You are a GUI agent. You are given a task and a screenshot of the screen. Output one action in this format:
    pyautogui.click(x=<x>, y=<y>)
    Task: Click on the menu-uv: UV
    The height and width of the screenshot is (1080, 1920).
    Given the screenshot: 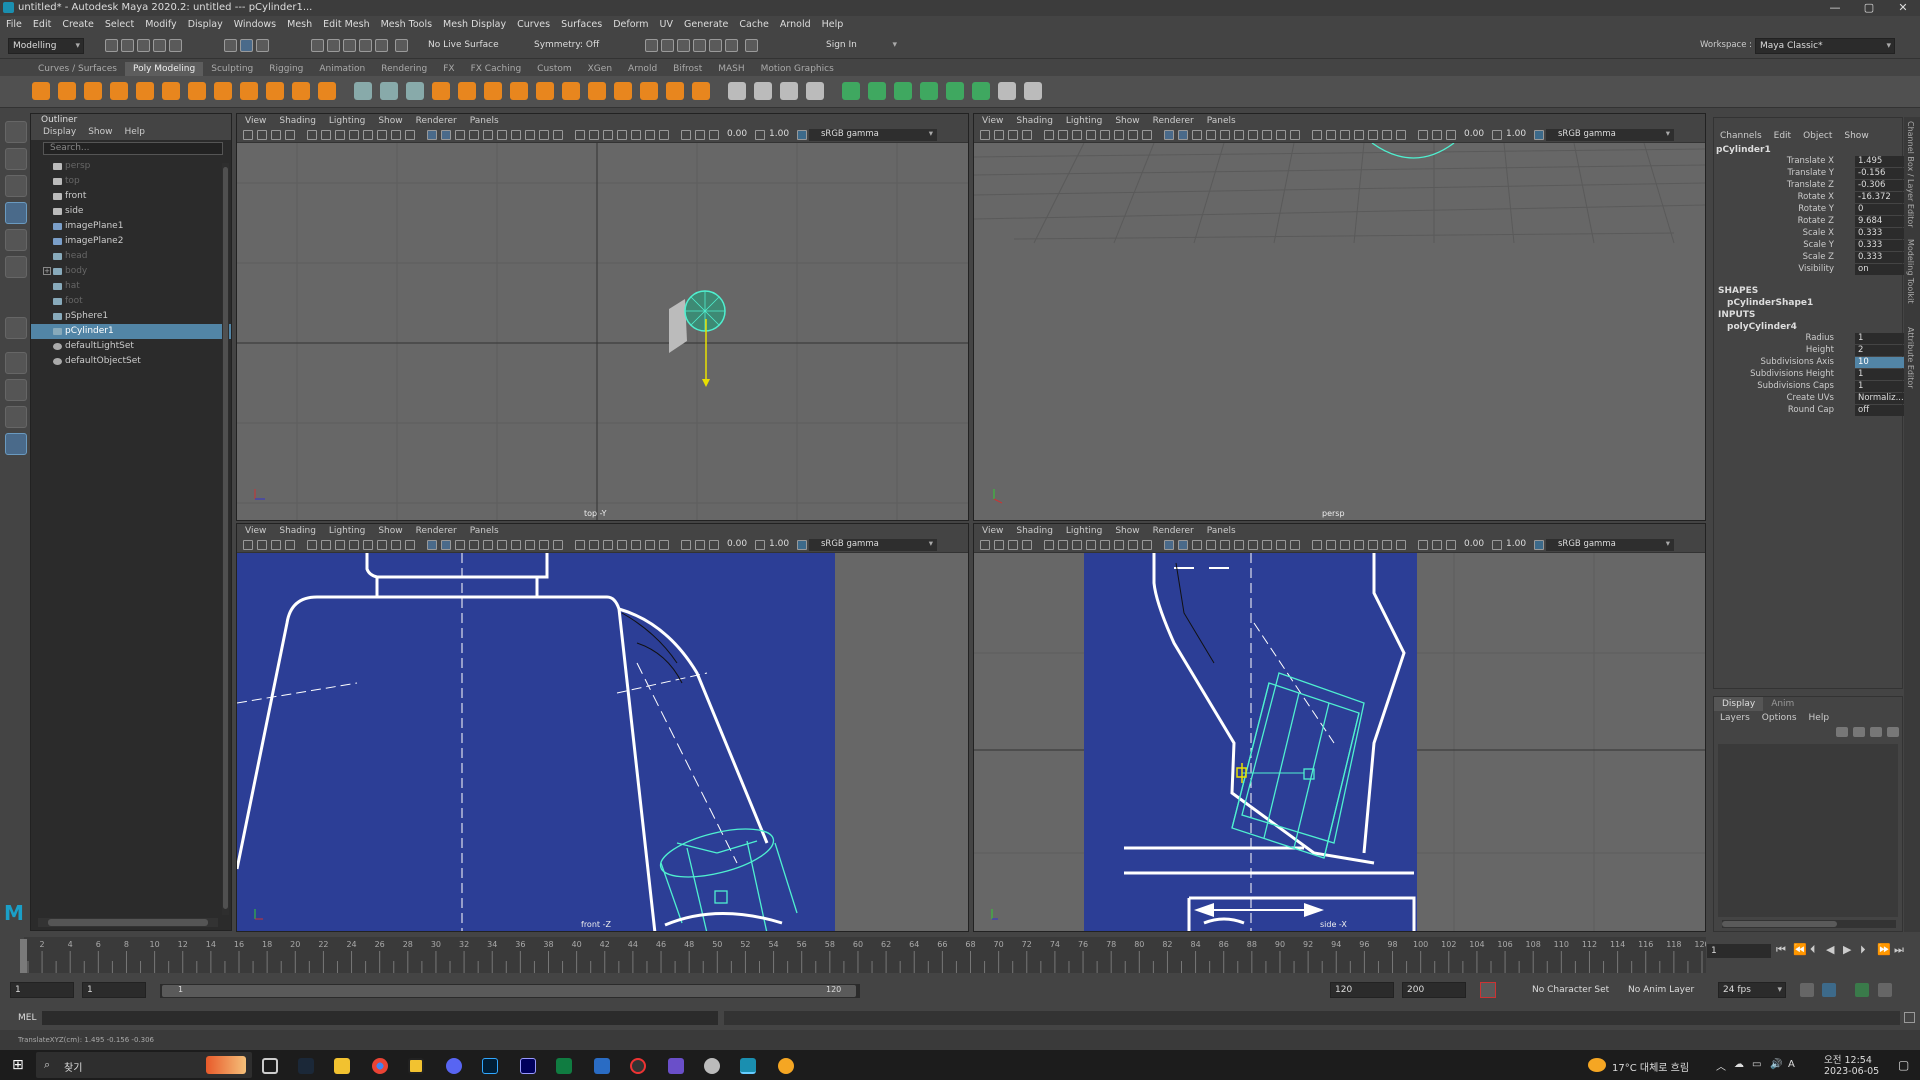 What is the action you would take?
    pyautogui.click(x=666, y=24)
    